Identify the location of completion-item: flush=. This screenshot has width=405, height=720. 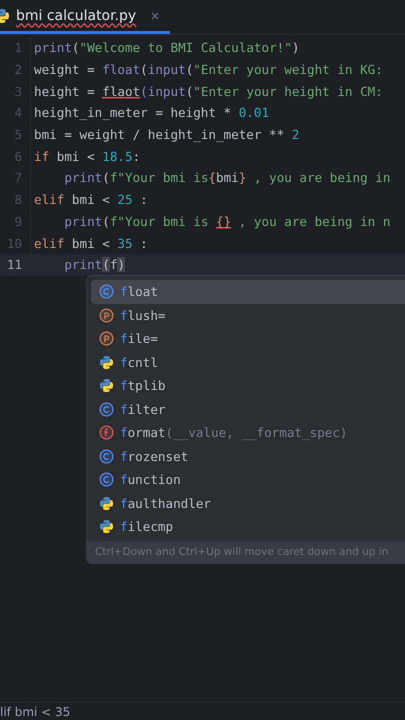
(248, 315).